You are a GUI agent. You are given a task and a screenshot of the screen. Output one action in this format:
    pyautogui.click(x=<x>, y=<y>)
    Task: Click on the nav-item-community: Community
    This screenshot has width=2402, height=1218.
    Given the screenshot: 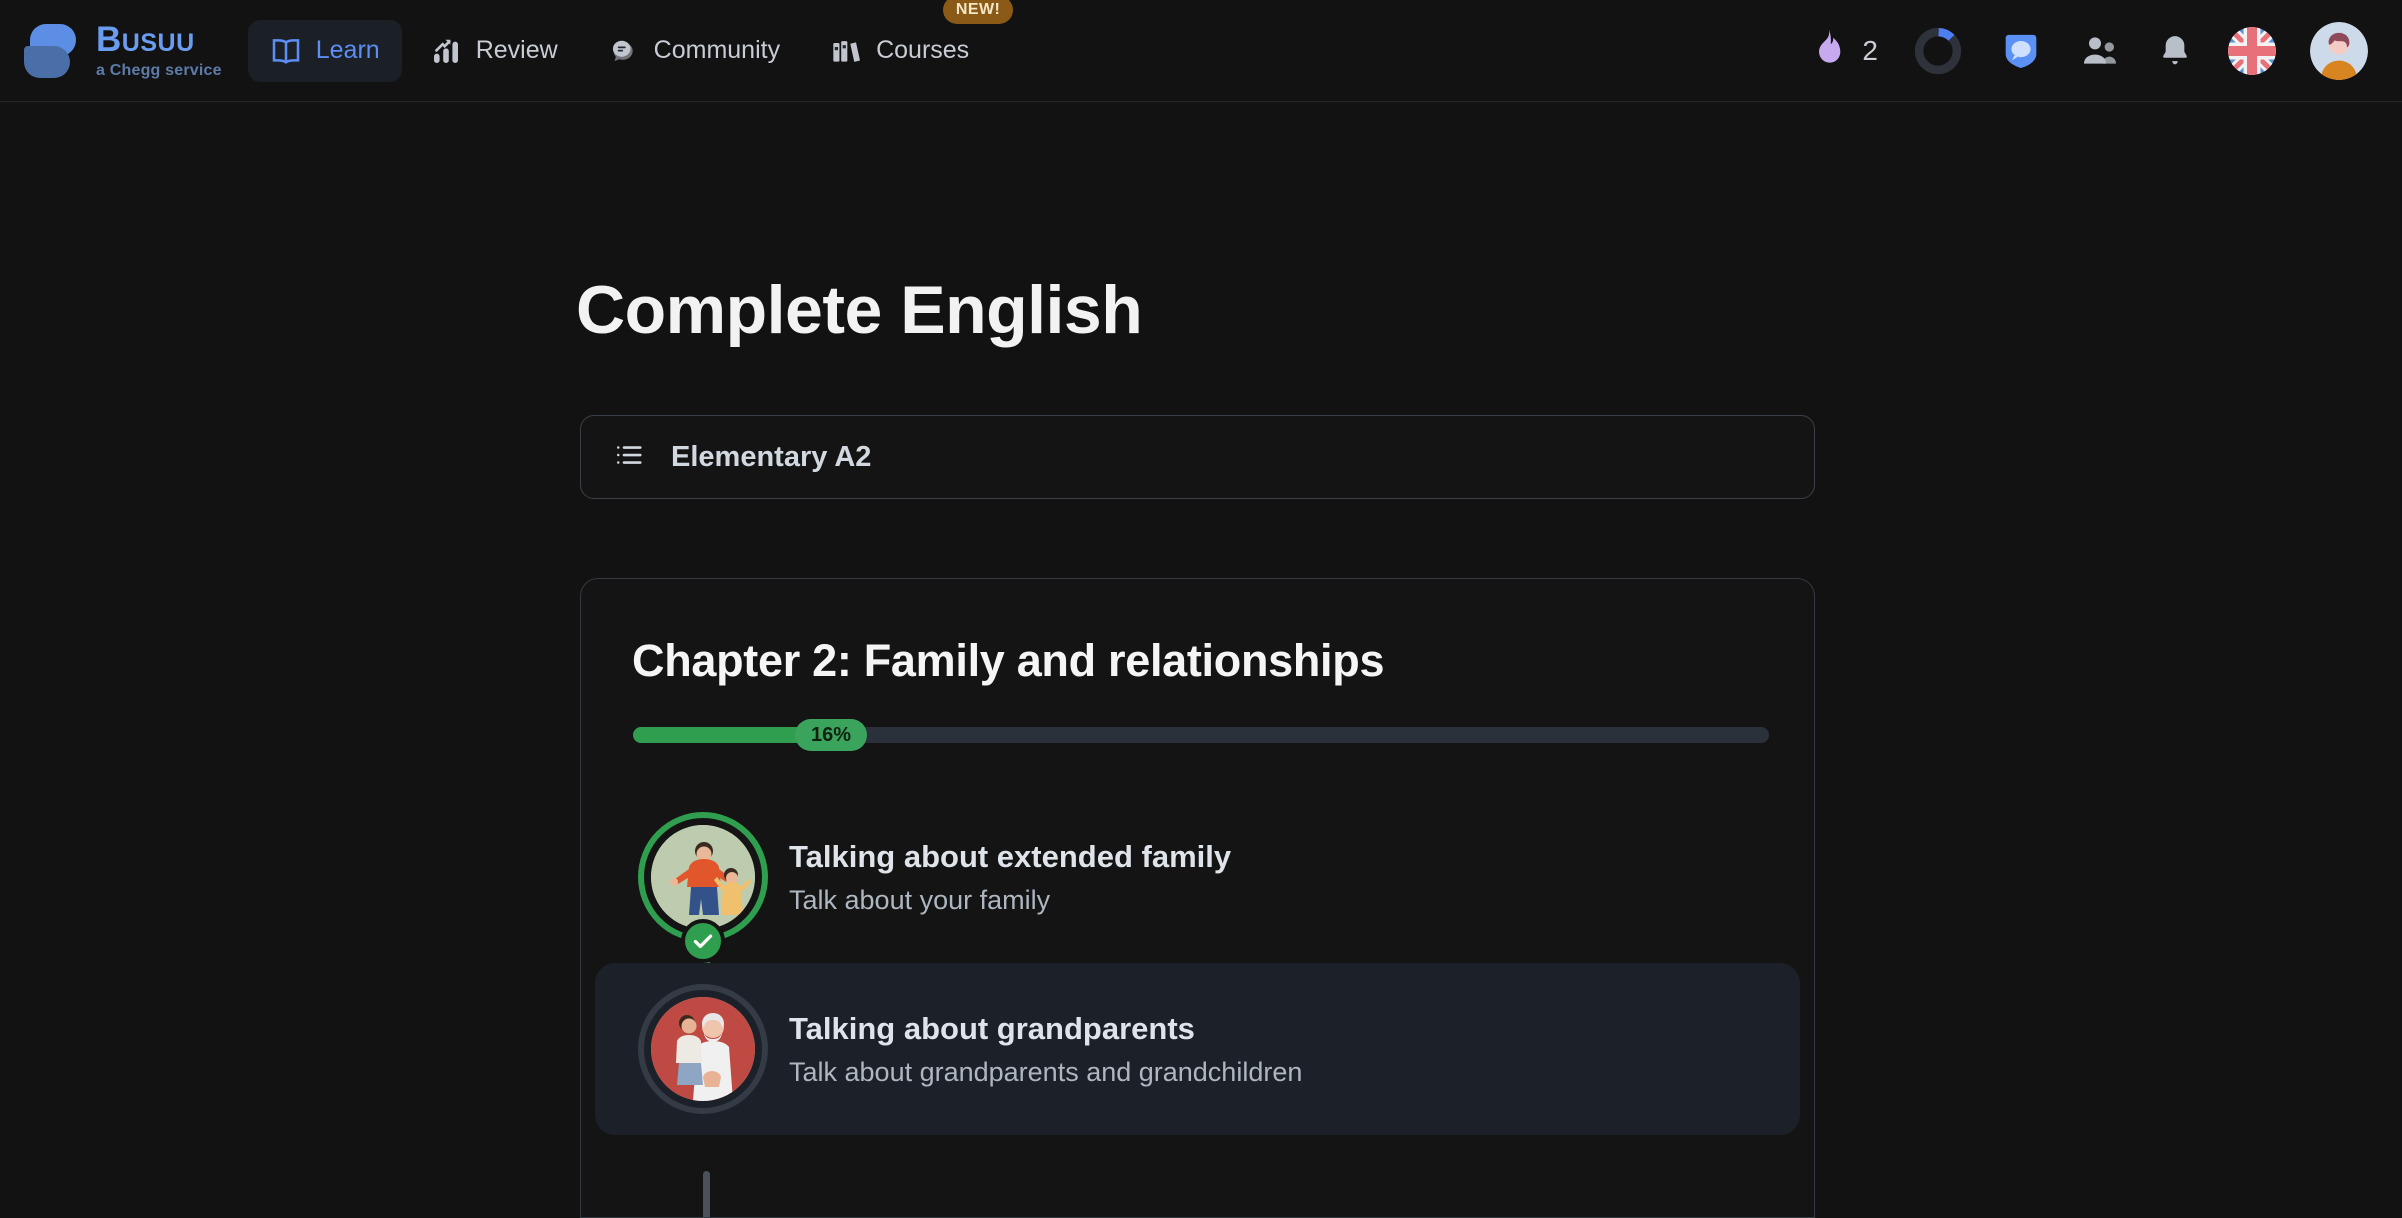 What is the action you would take?
    pyautogui.click(x=694, y=51)
    